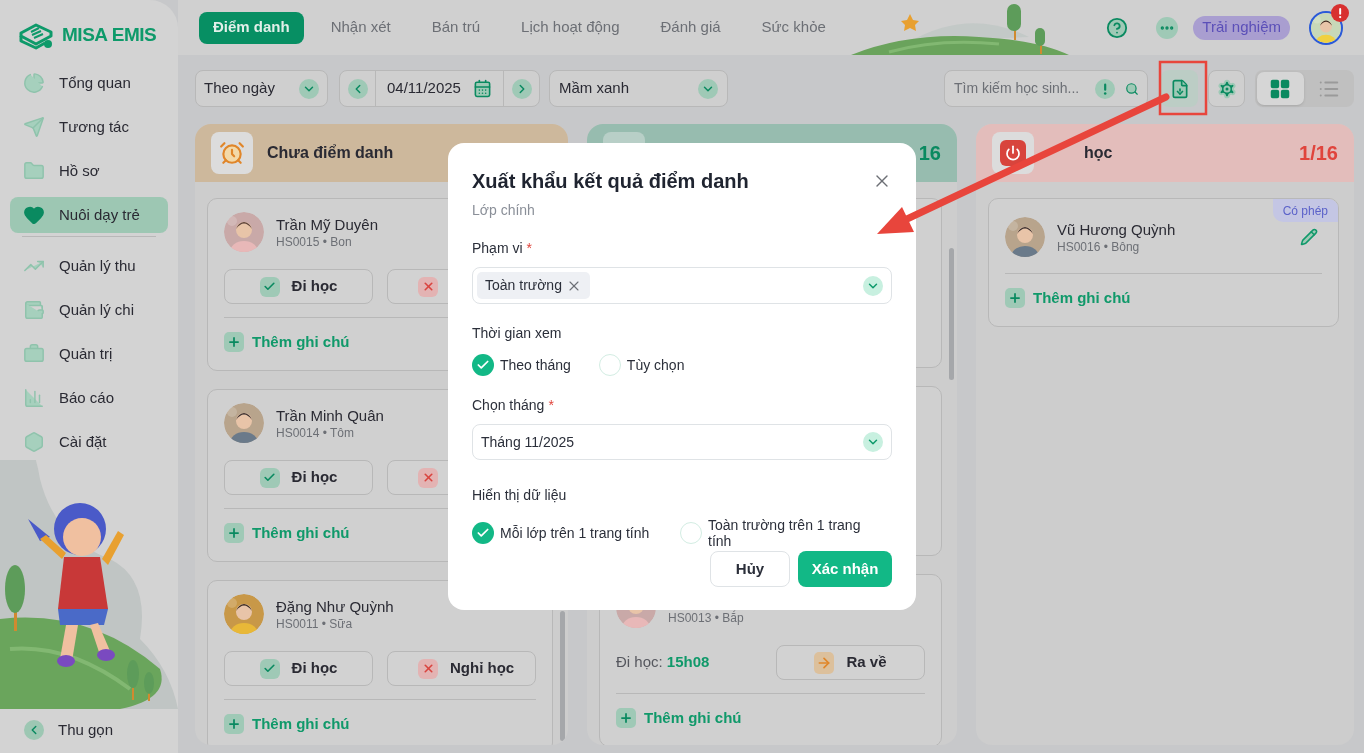 The image size is (1364, 753). I want to click on student-name: Đặng Như Quỳnh, so click(335, 606).